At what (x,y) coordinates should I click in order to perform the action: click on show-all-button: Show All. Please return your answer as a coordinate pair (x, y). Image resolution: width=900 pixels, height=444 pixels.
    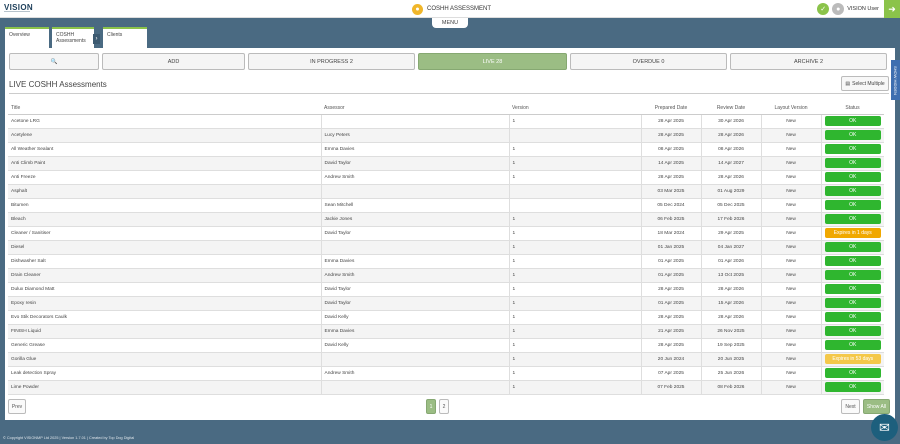
    Looking at the image, I should click on (876, 406).